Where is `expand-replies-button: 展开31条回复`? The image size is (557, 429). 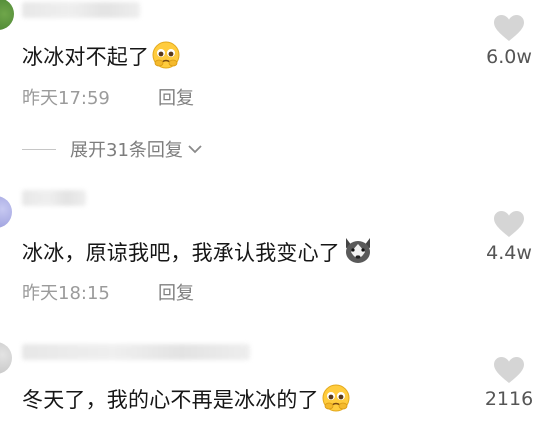
expand-replies-button: 展开31条回复 is located at coordinates (112, 149).